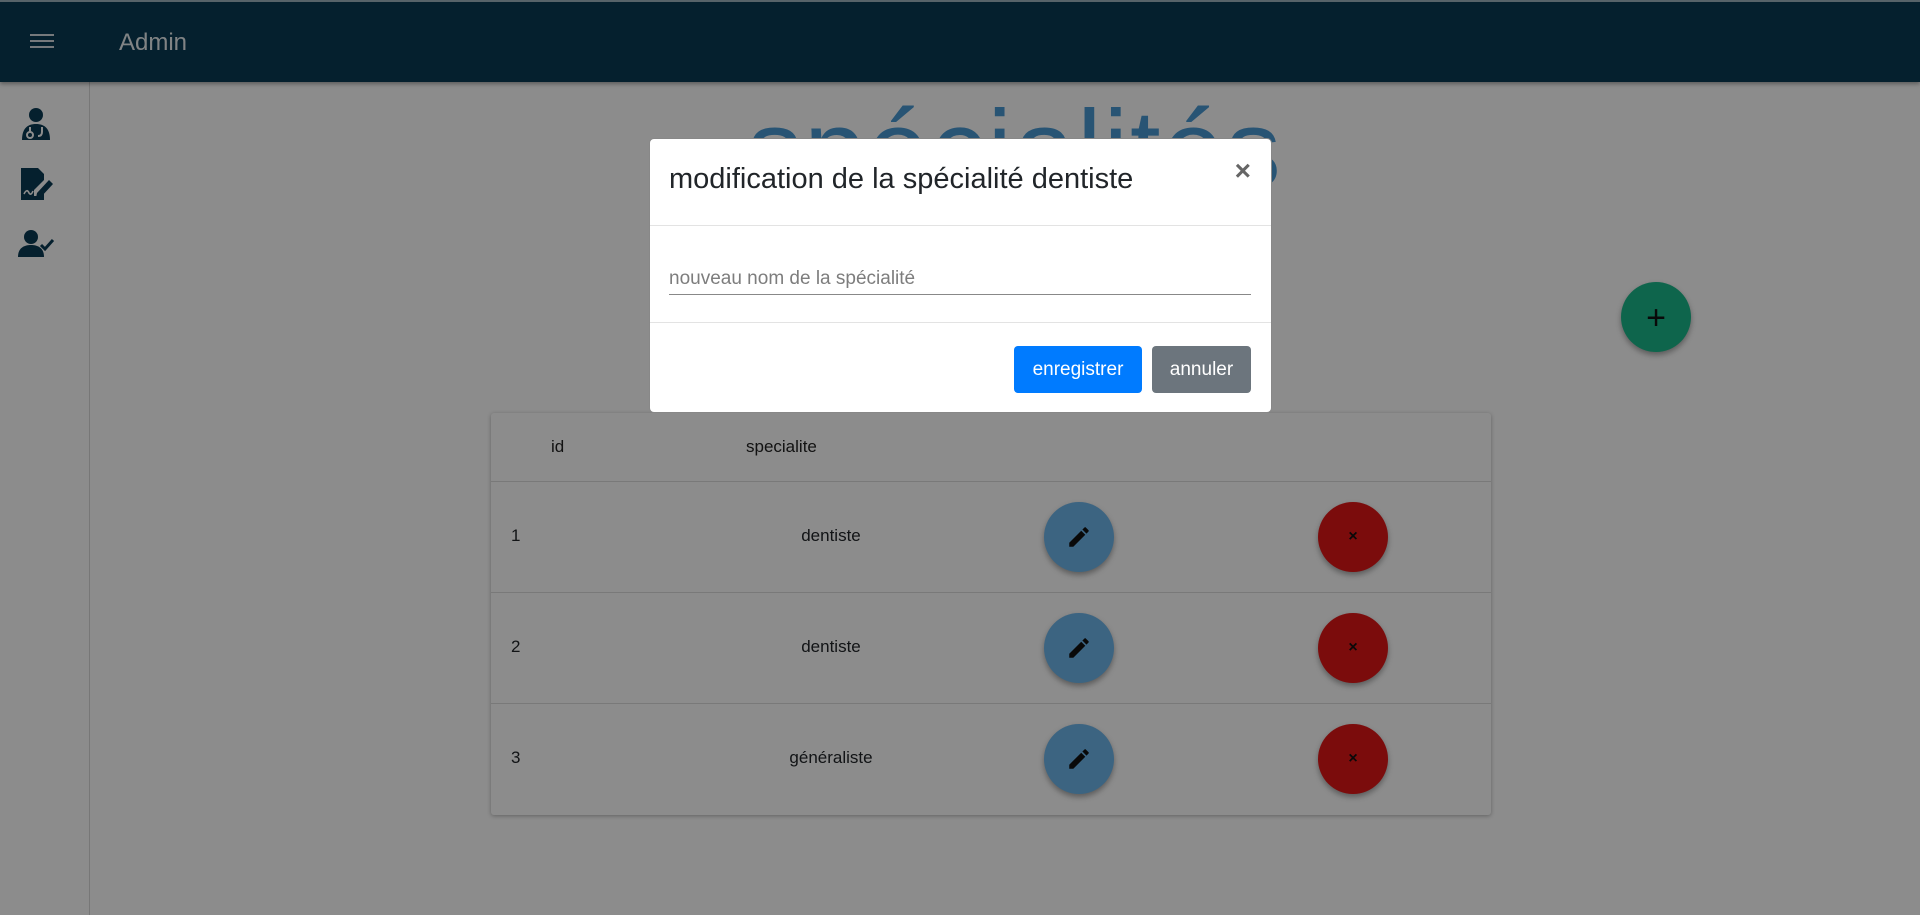 The width and height of the screenshot is (1920, 915). Describe the element at coordinates (901, 179) in the screenshot. I see `modal-title: modification de la spécialité dentiste` at that location.